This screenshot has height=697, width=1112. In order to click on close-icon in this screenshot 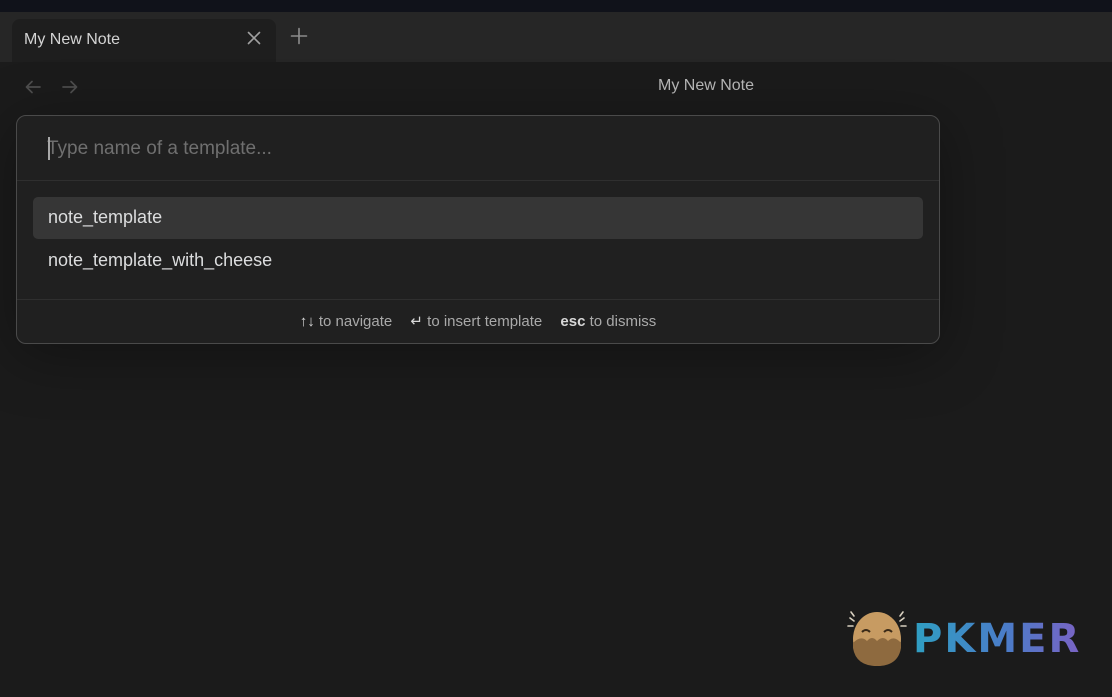, I will do `click(254, 38)`.